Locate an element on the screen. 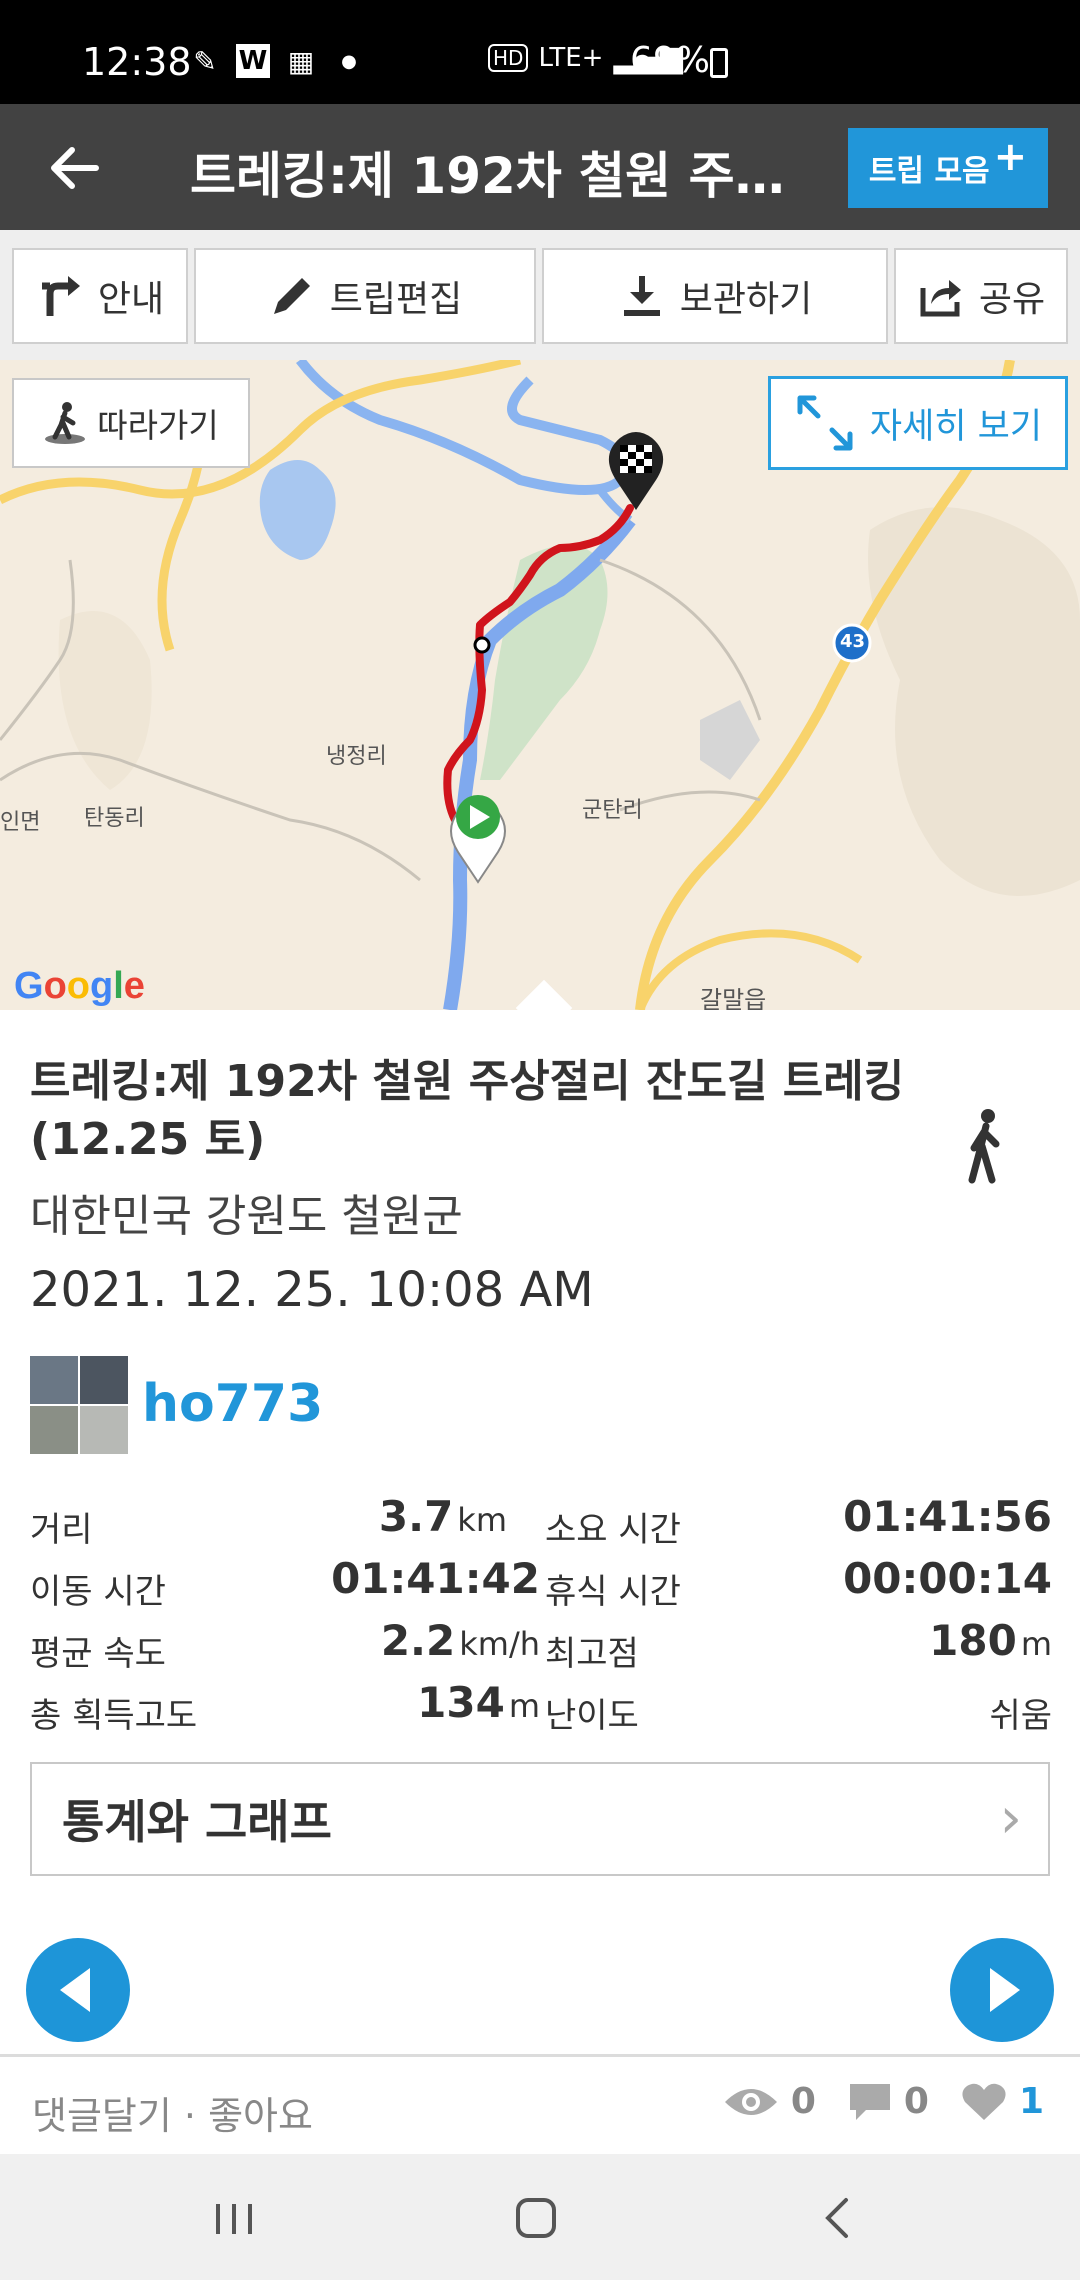  map-label-galmal: 갈말읍 is located at coordinates (733, 998).